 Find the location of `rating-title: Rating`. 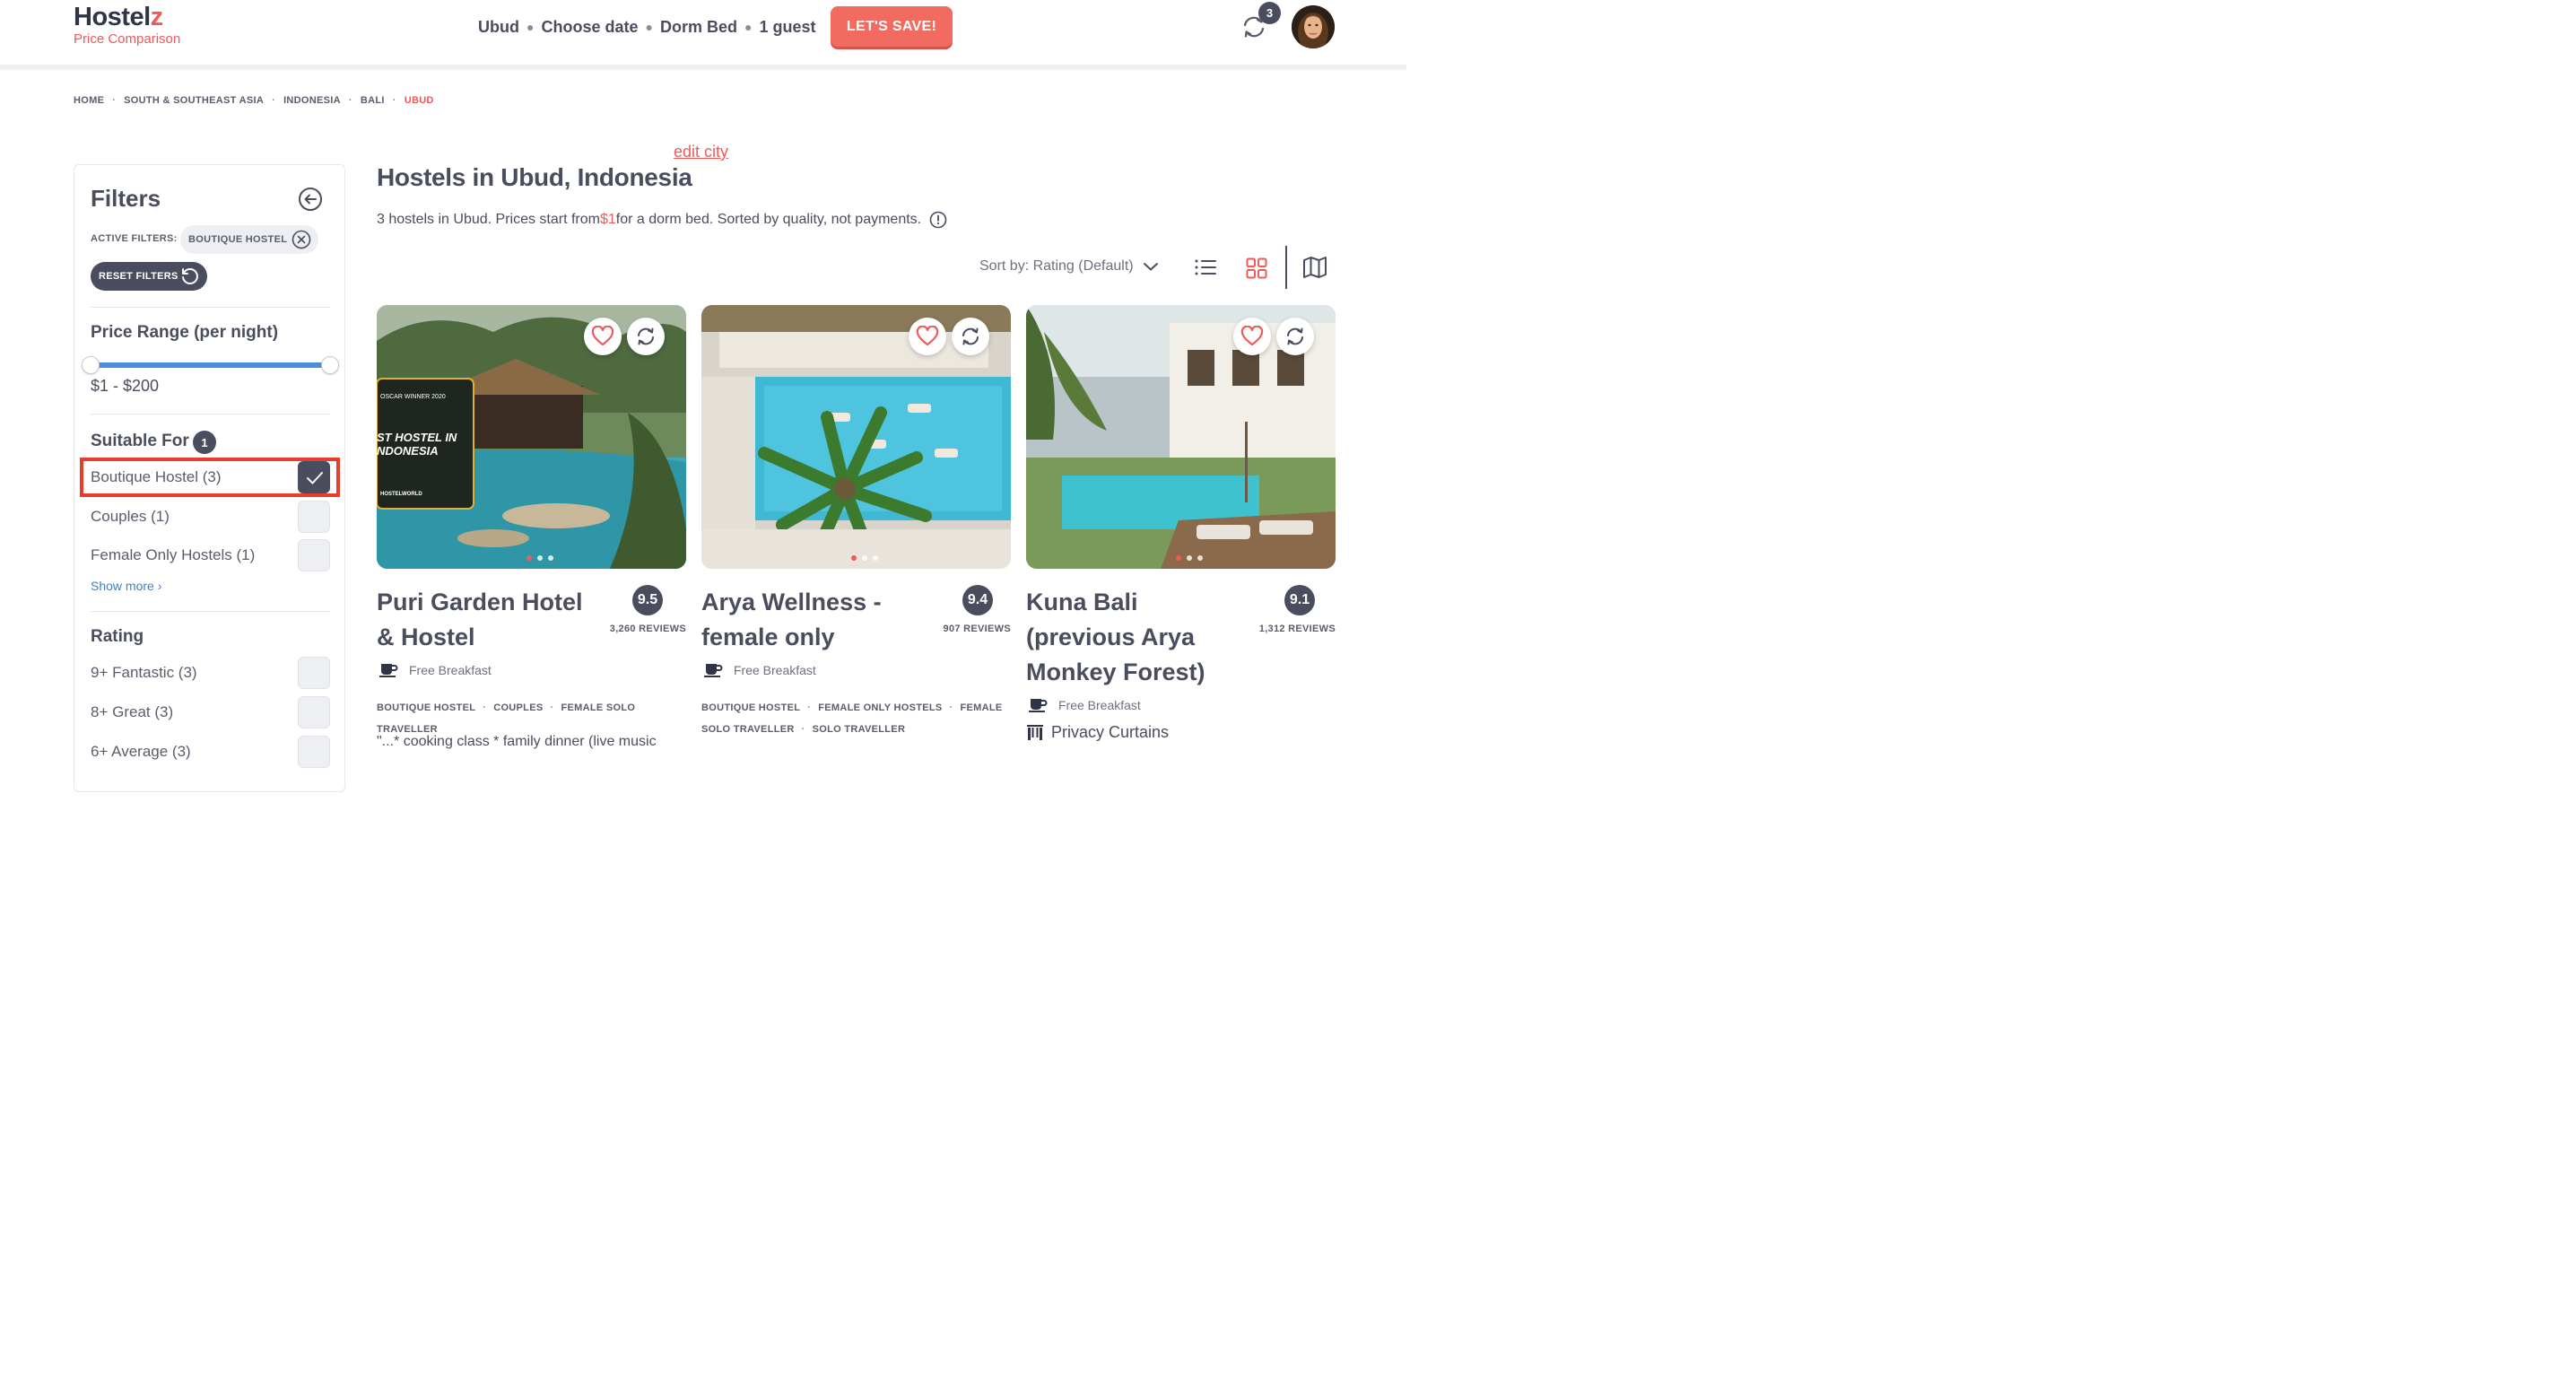

rating-title: Rating is located at coordinates (117, 636).